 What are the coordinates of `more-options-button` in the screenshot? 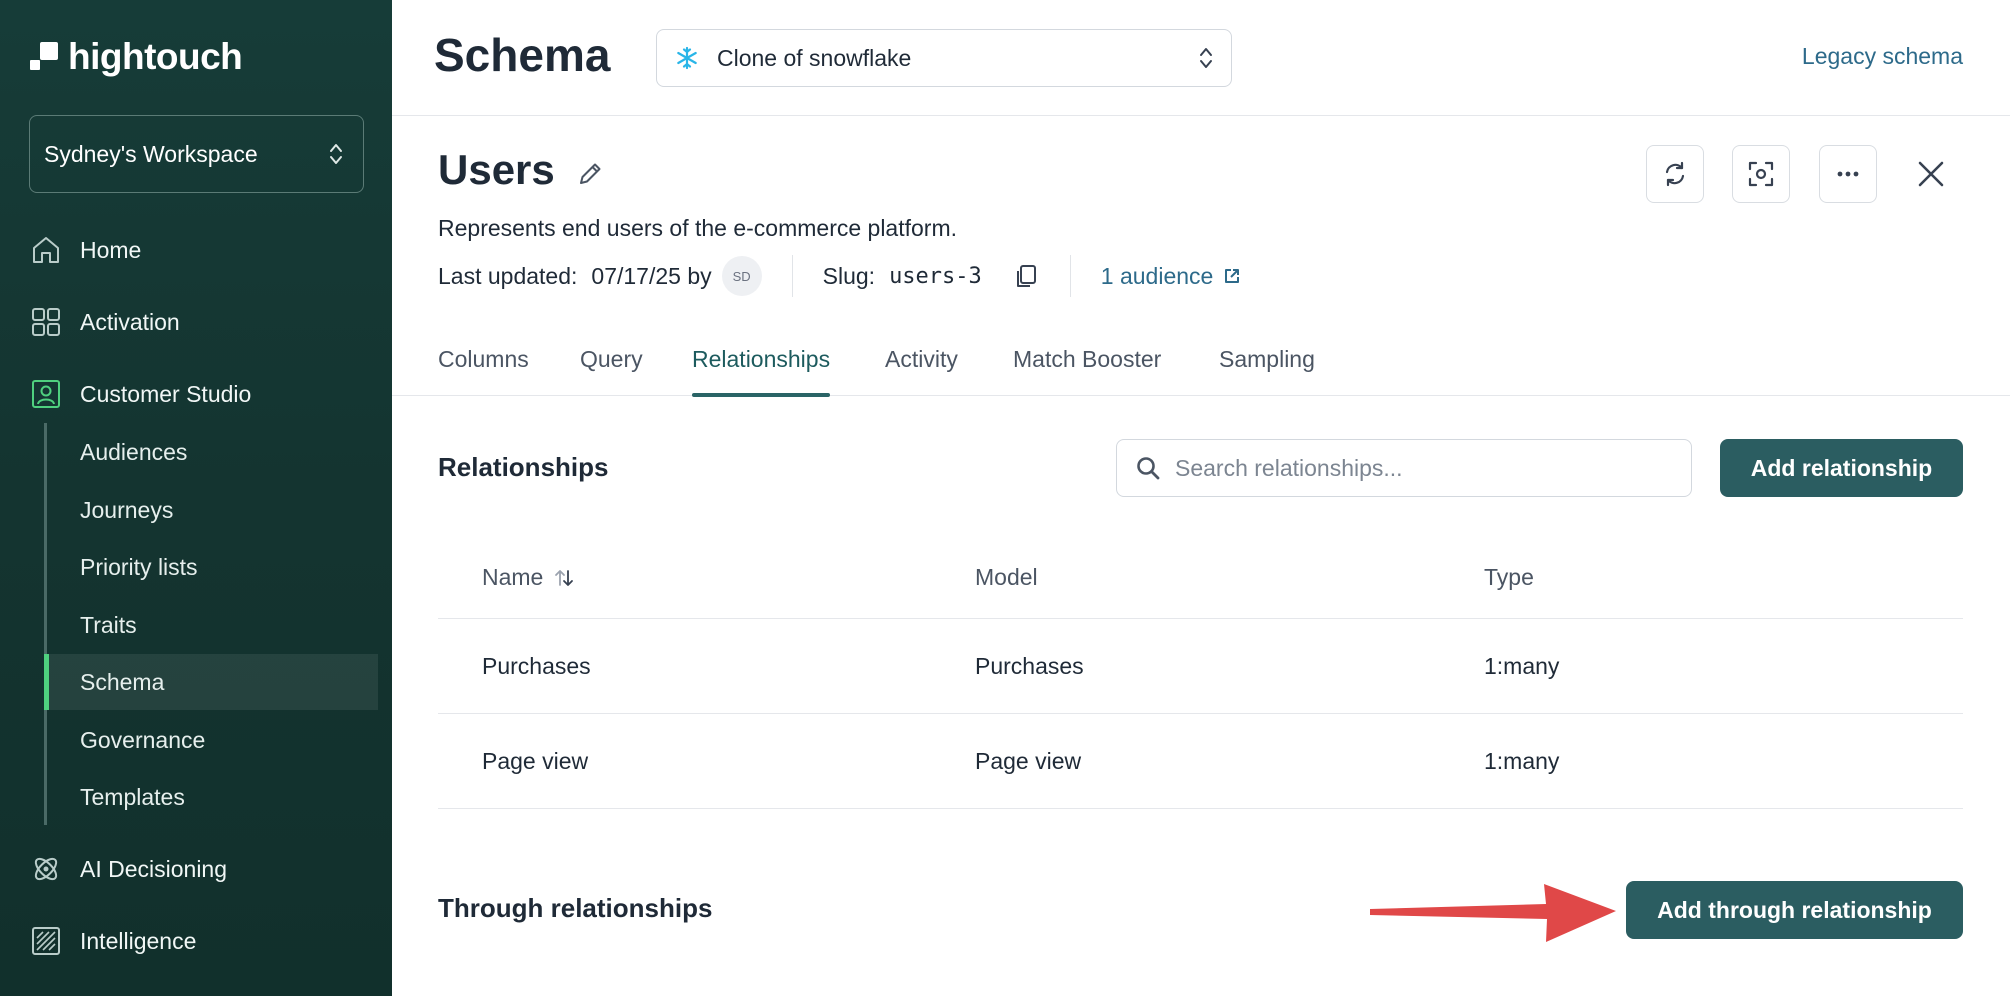 It's located at (1848, 174).